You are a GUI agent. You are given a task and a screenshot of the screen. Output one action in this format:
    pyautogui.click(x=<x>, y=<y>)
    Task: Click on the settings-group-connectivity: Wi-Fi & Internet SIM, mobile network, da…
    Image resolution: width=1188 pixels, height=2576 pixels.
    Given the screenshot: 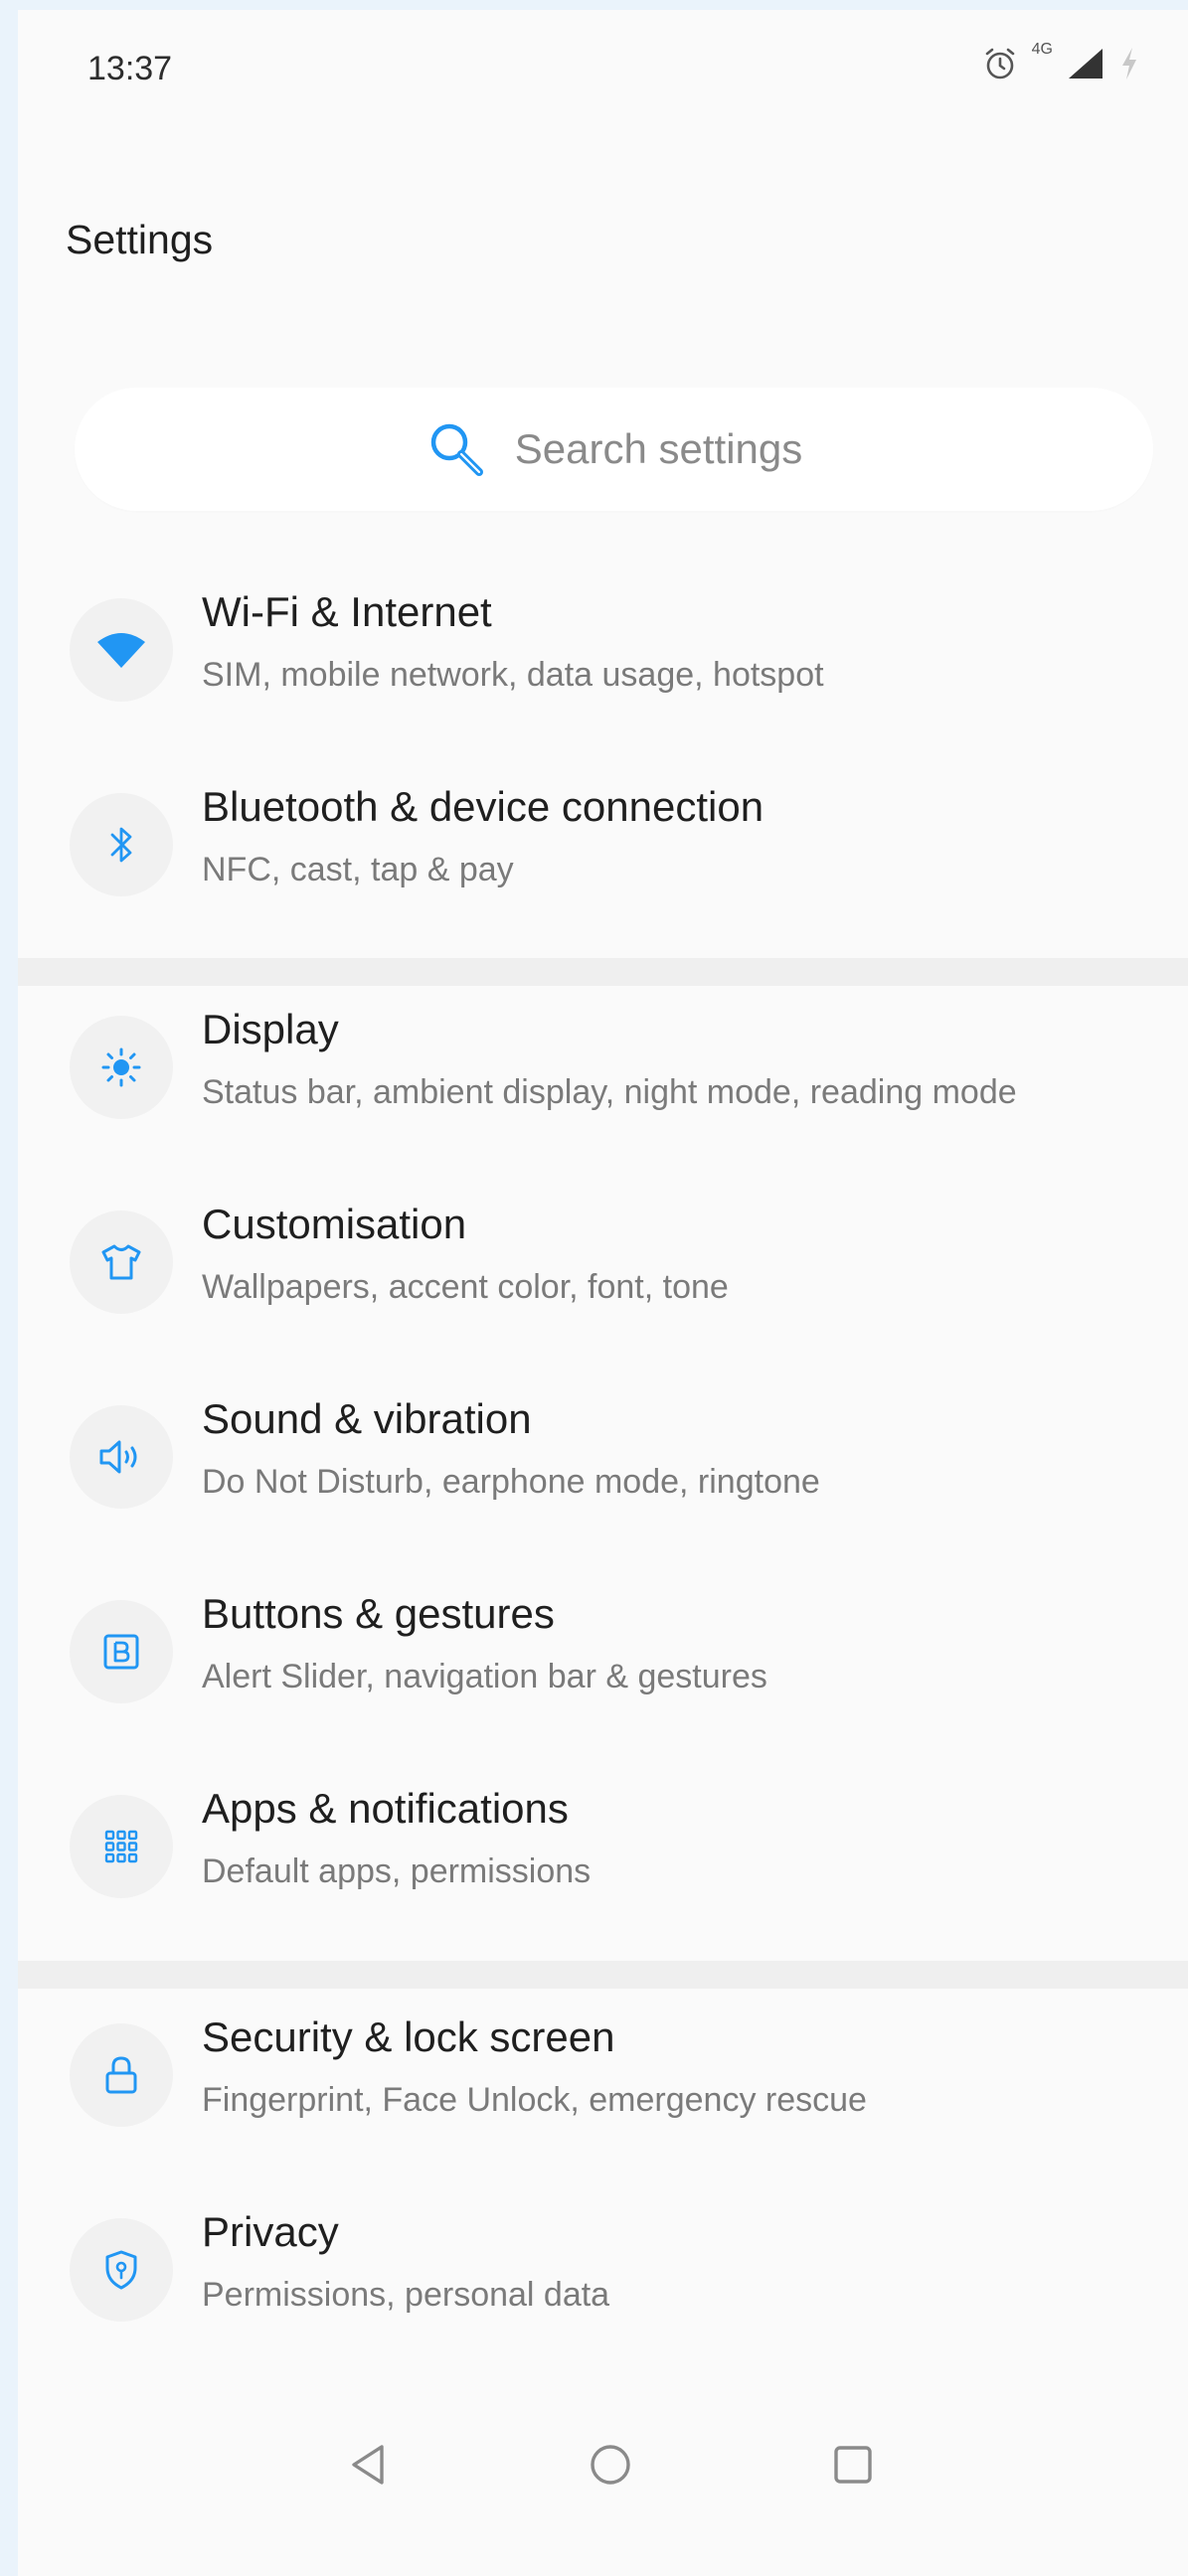 What is the action you would take?
    pyautogui.click(x=603, y=747)
    